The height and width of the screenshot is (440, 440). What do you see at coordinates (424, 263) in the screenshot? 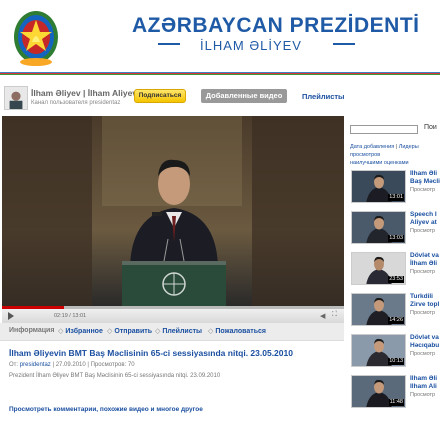
I see `related-title-line2: İlham Əli` at bounding box center [424, 263].